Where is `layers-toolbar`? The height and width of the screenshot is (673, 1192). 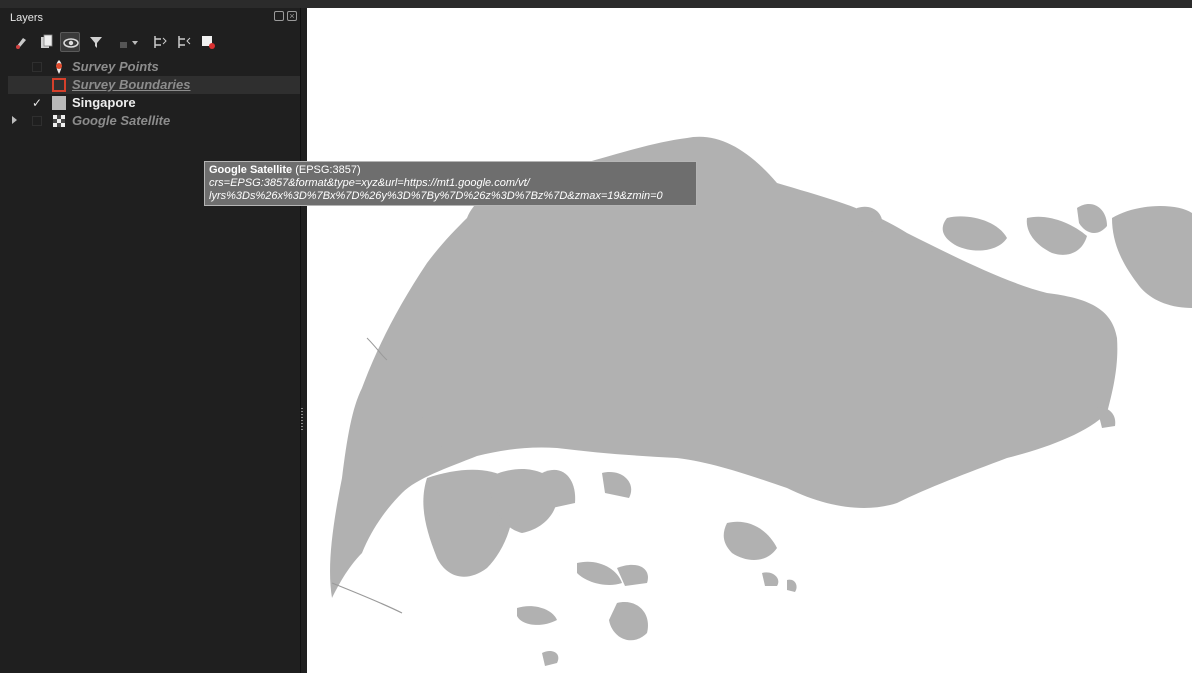
layers-toolbar is located at coordinates (127, 43).